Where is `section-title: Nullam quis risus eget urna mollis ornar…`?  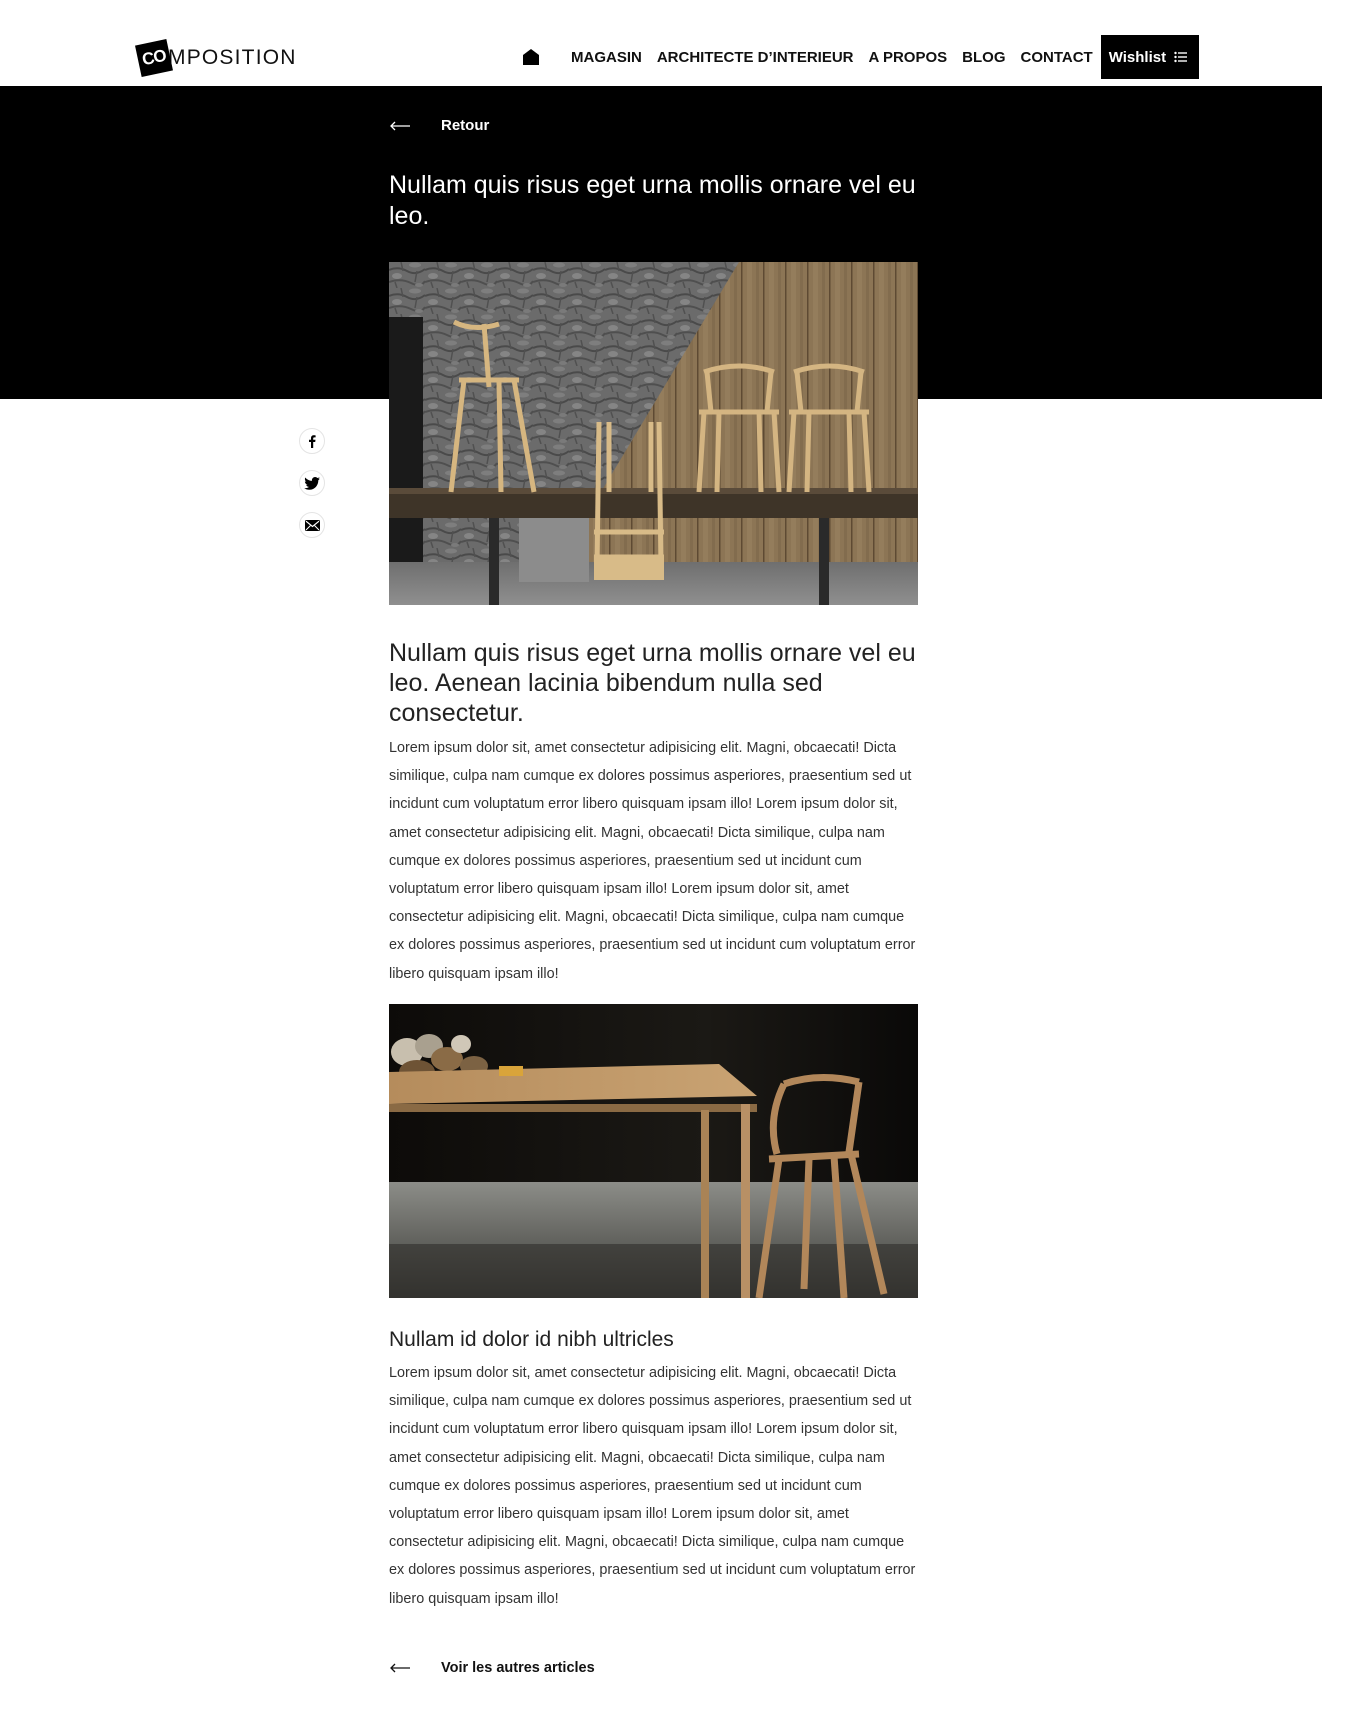
section-title: Nullam quis risus eget urna mollis ornar… is located at coordinates (652, 683).